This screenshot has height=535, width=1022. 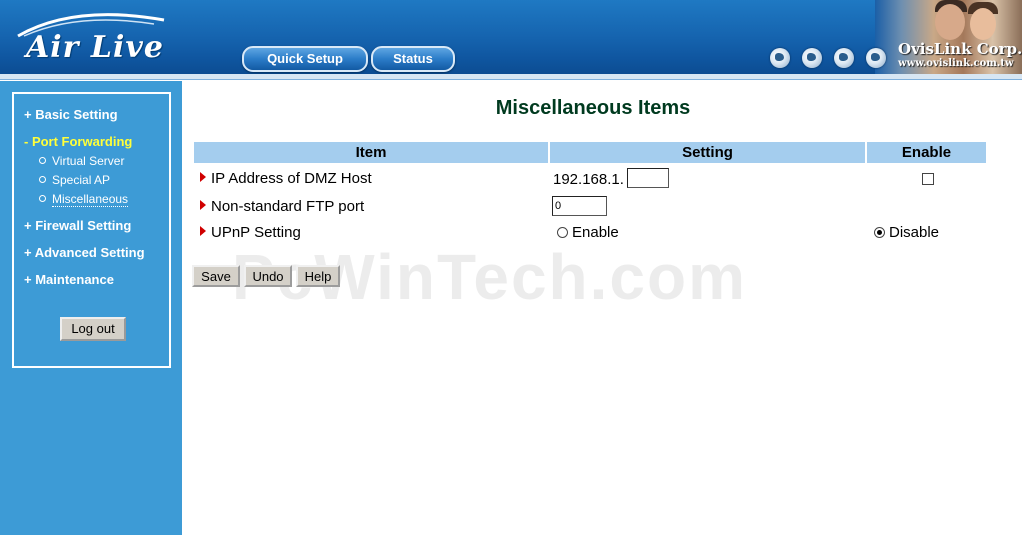 I want to click on header-divider, so click(x=511, y=77).